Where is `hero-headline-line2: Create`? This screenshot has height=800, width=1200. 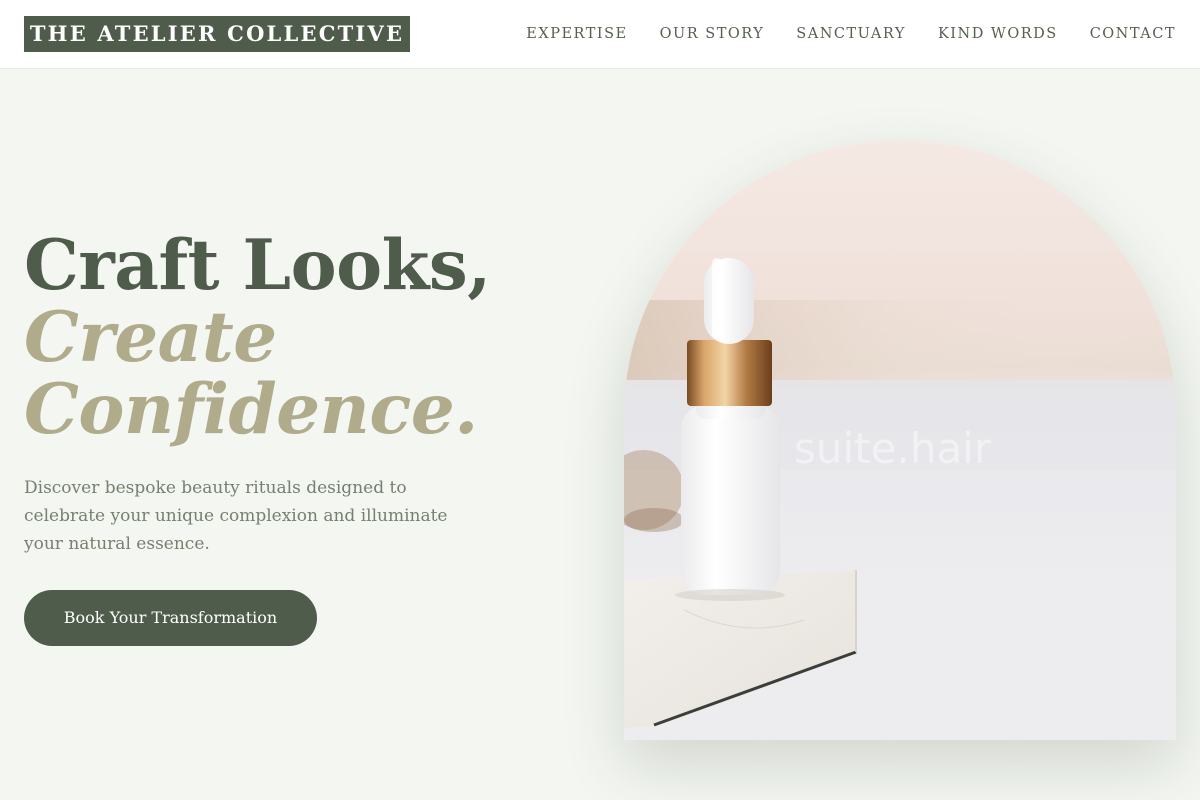 hero-headline-line2: Create is located at coordinates (150, 337).